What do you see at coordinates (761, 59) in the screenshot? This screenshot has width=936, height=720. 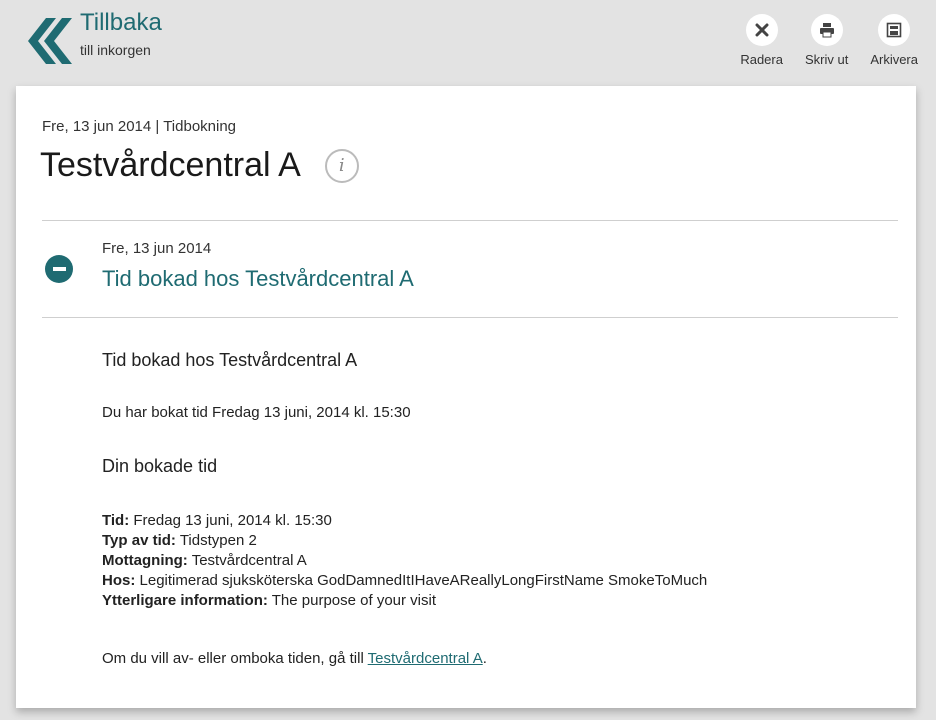 I see `delete-label: Radera` at bounding box center [761, 59].